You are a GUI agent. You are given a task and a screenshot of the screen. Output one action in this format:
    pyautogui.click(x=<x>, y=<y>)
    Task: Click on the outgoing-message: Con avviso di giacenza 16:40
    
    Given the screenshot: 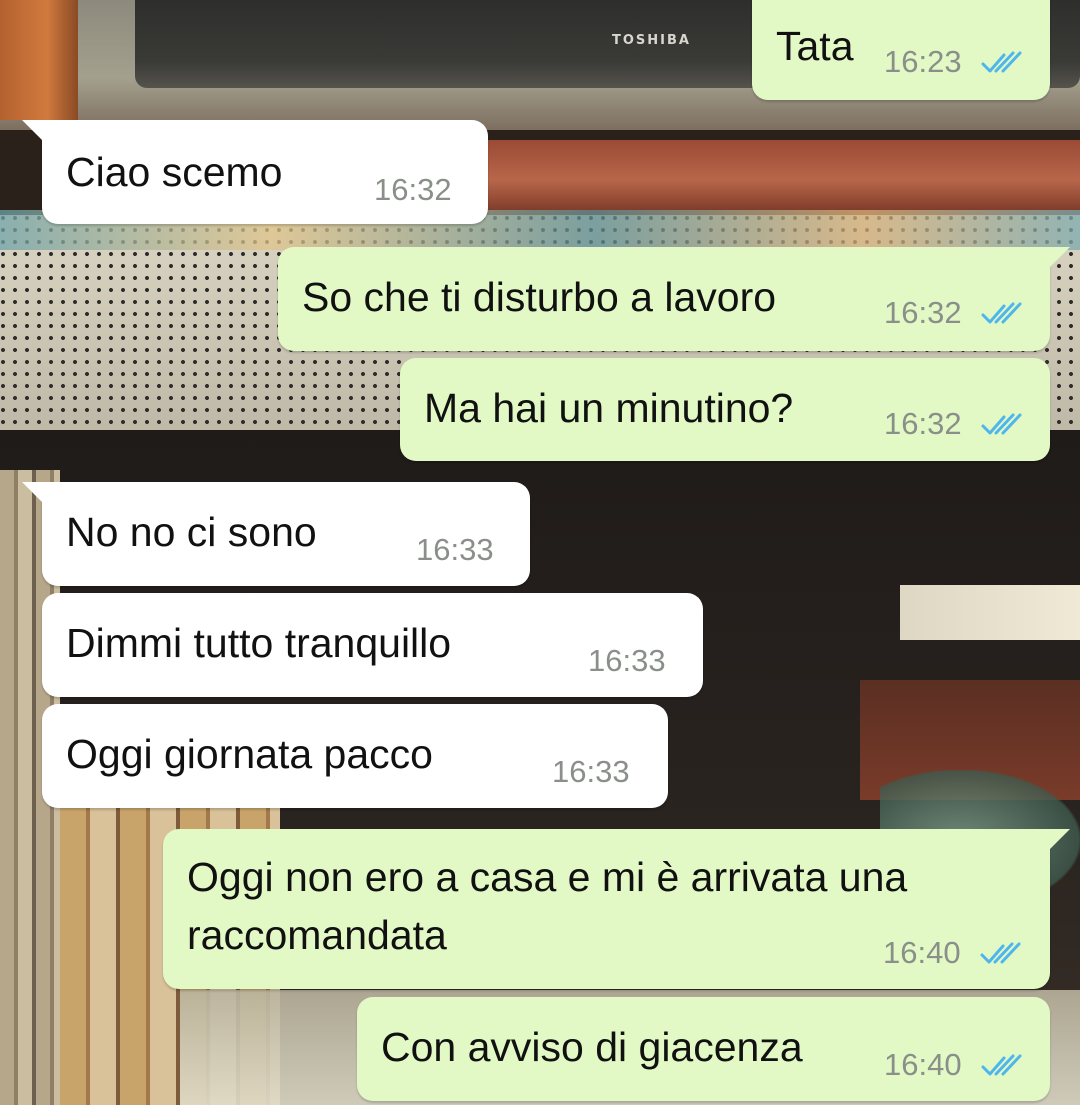 What is the action you would take?
    pyautogui.click(x=703, y=1049)
    